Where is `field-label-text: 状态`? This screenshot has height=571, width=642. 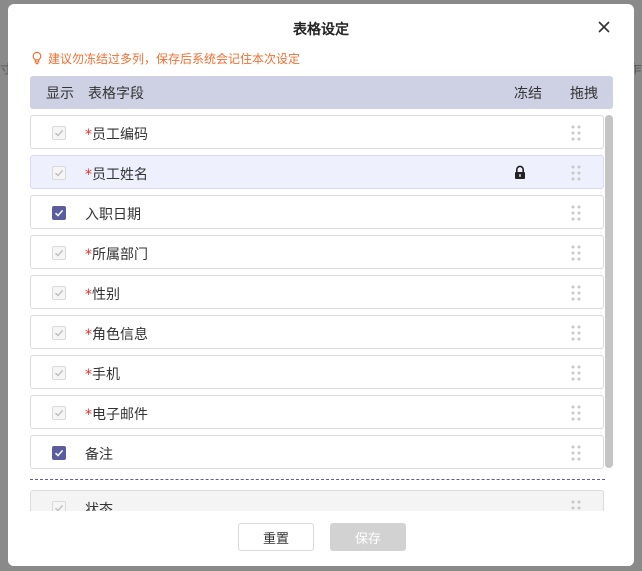
field-label-text: 状态 is located at coordinates (99, 506).